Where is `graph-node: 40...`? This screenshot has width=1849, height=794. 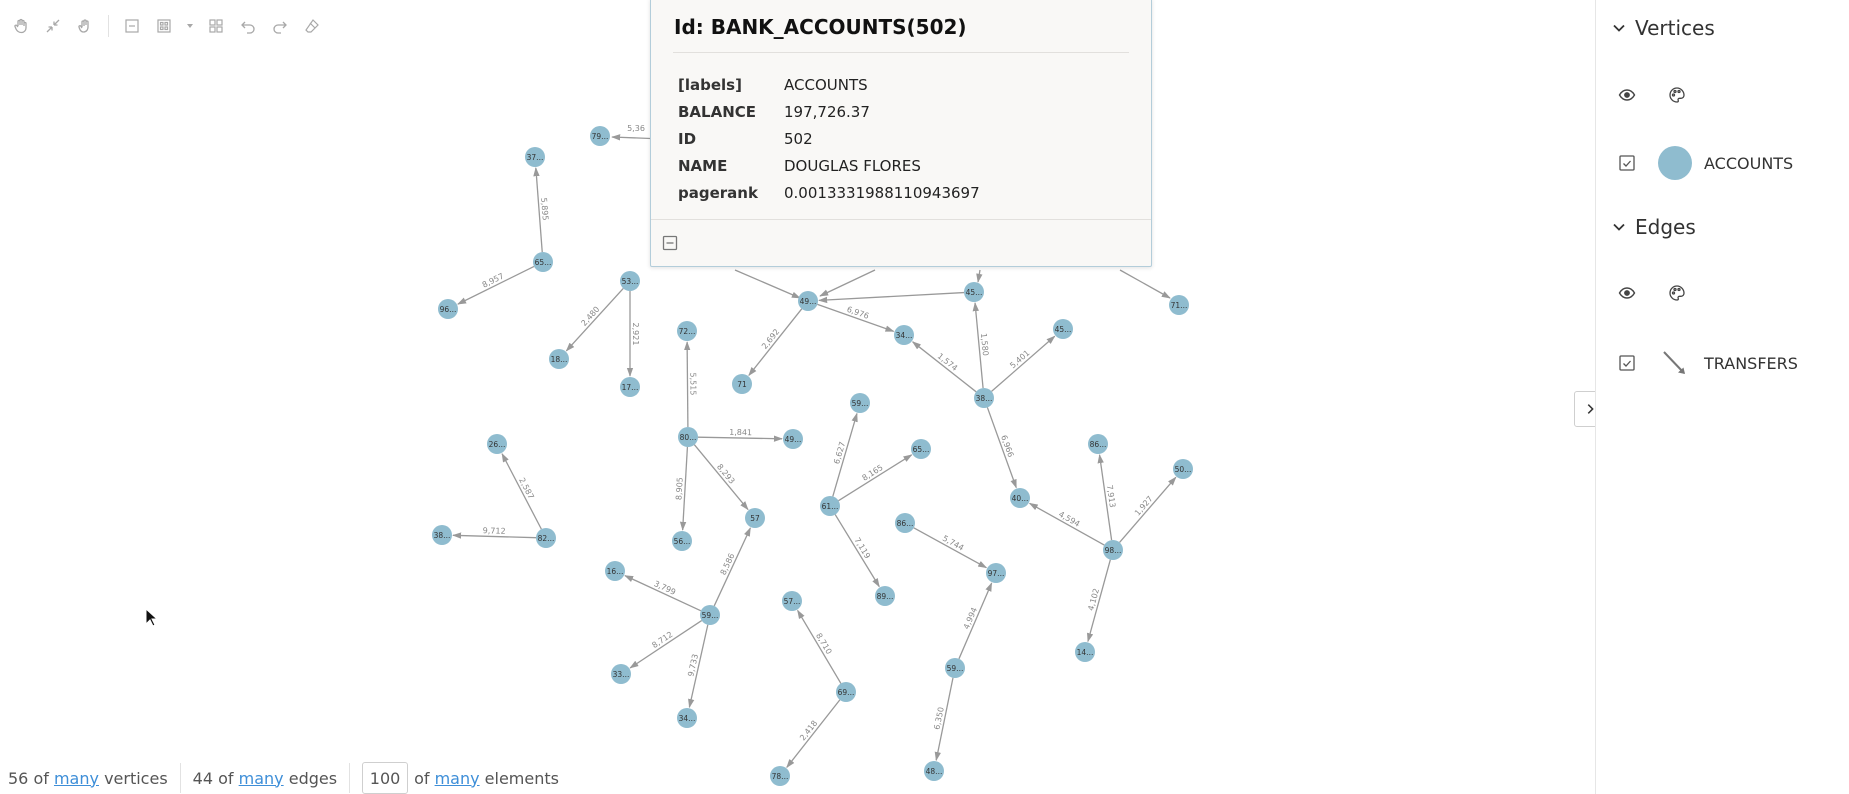
graph-node: 40... is located at coordinates (1020, 498).